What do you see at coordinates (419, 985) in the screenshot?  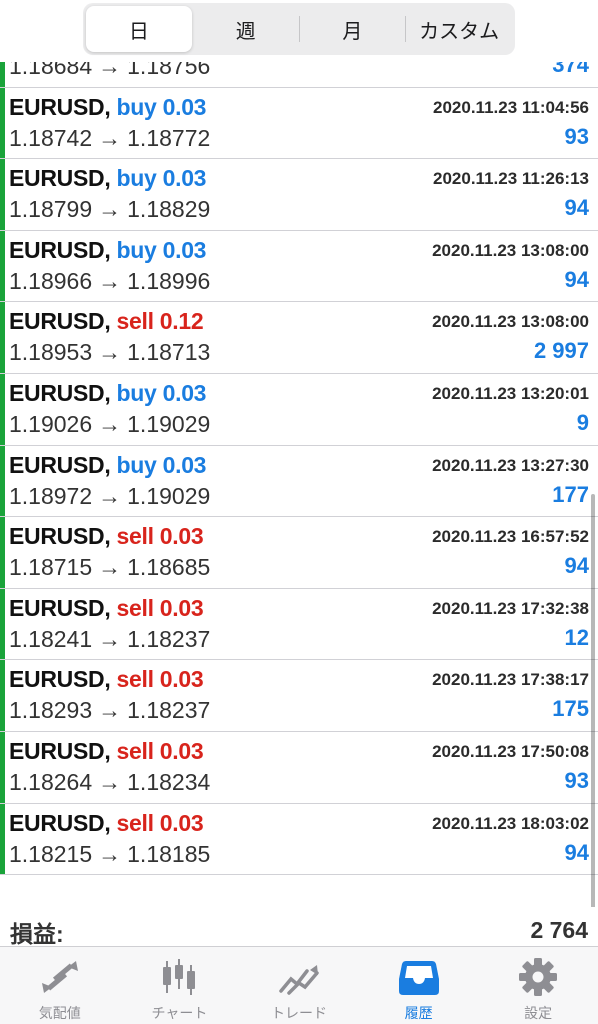 I see `tab-history: 履歴` at bounding box center [419, 985].